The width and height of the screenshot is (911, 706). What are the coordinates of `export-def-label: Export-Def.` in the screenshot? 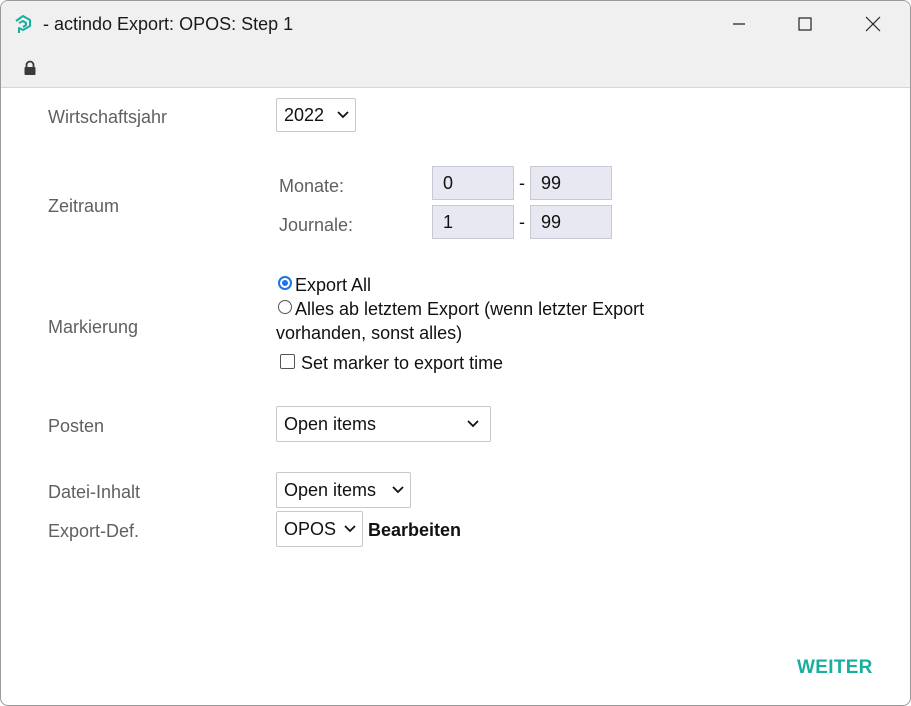 It's located at (94, 531).